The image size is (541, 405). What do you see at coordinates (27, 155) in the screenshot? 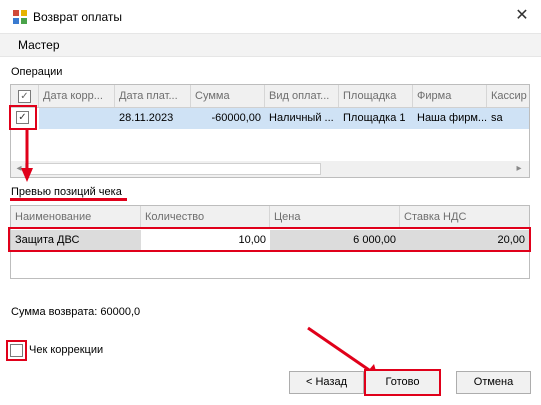
I see `annotation-arrow-down` at bounding box center [27, 155].